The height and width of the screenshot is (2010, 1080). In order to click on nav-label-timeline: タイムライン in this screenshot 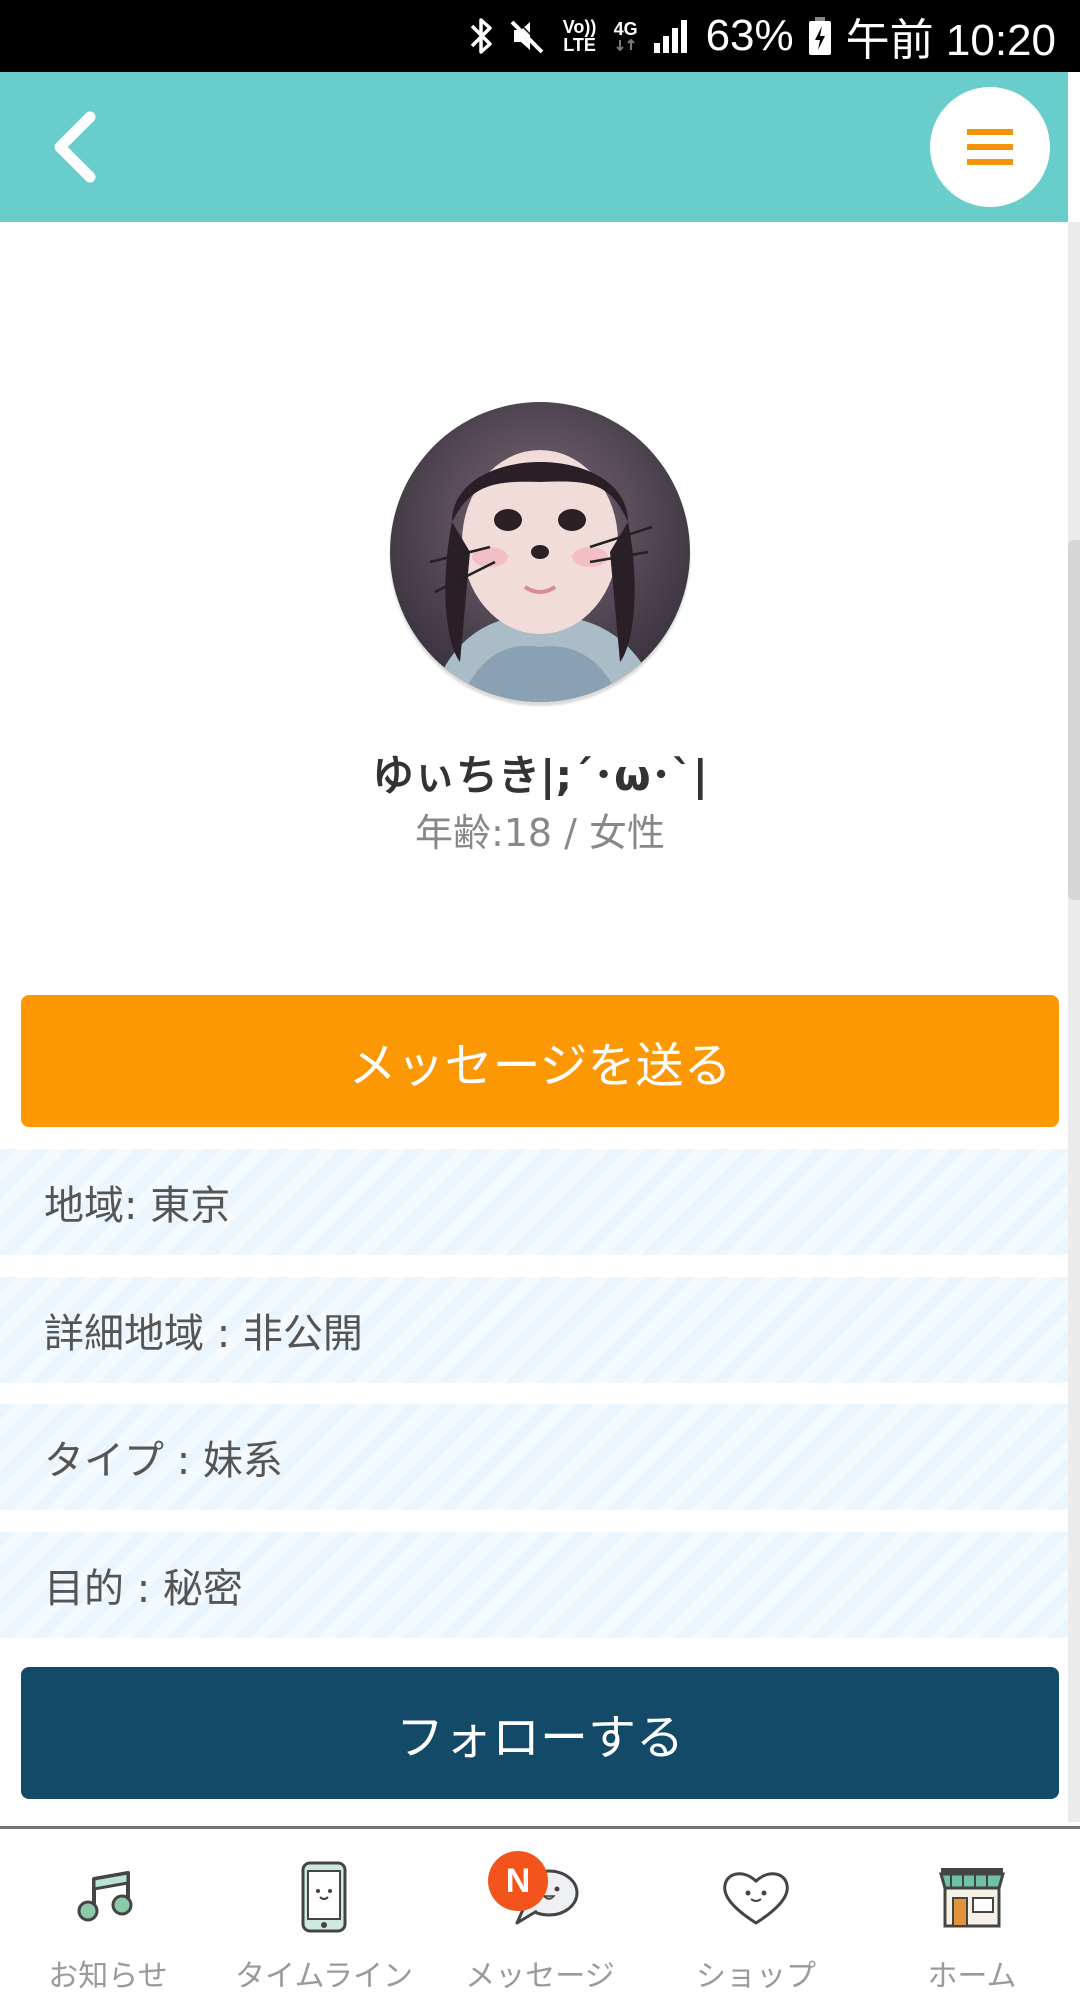, I will do `click(324, 1976)`.